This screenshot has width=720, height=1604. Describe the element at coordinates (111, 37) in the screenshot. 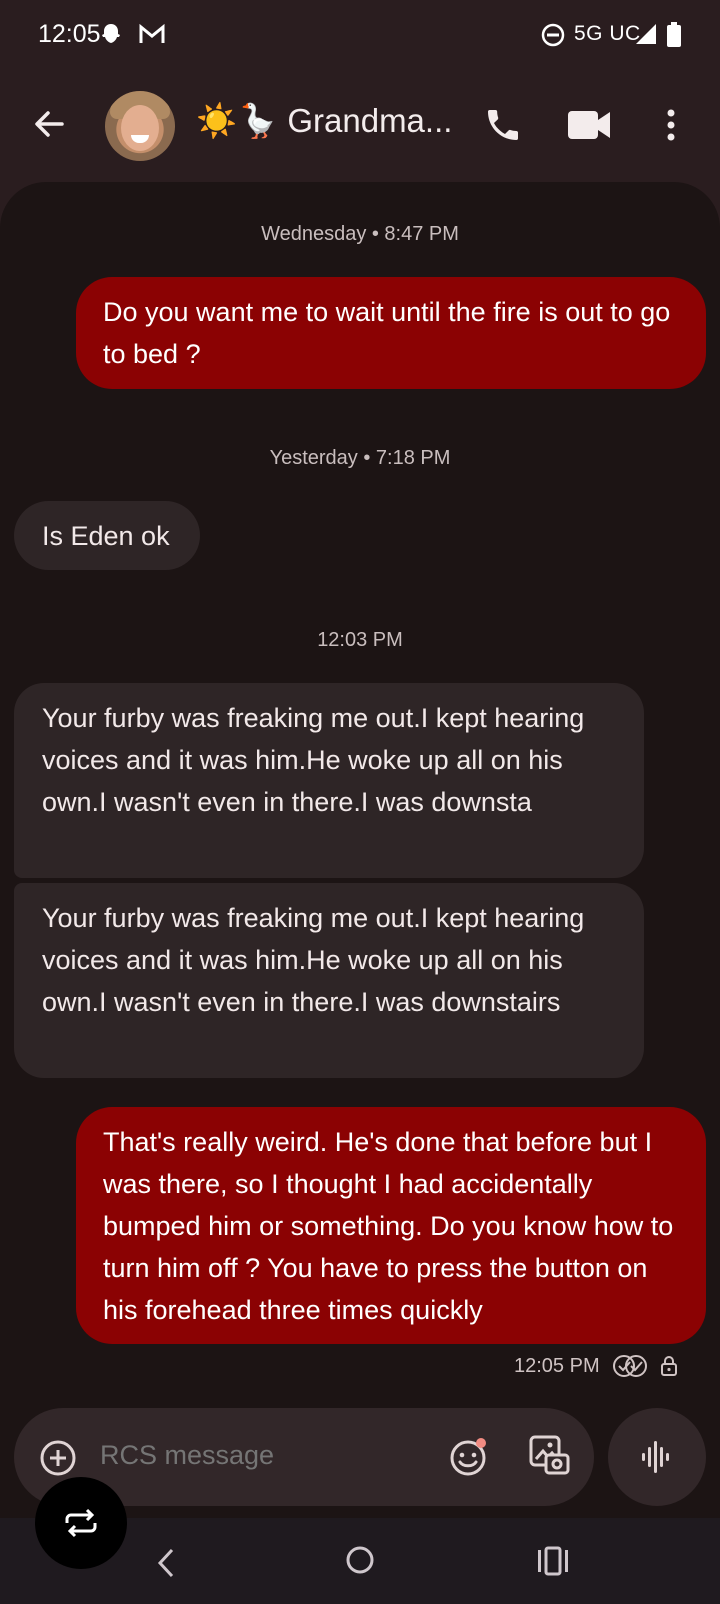

I see `snapchat-icon` at that location.